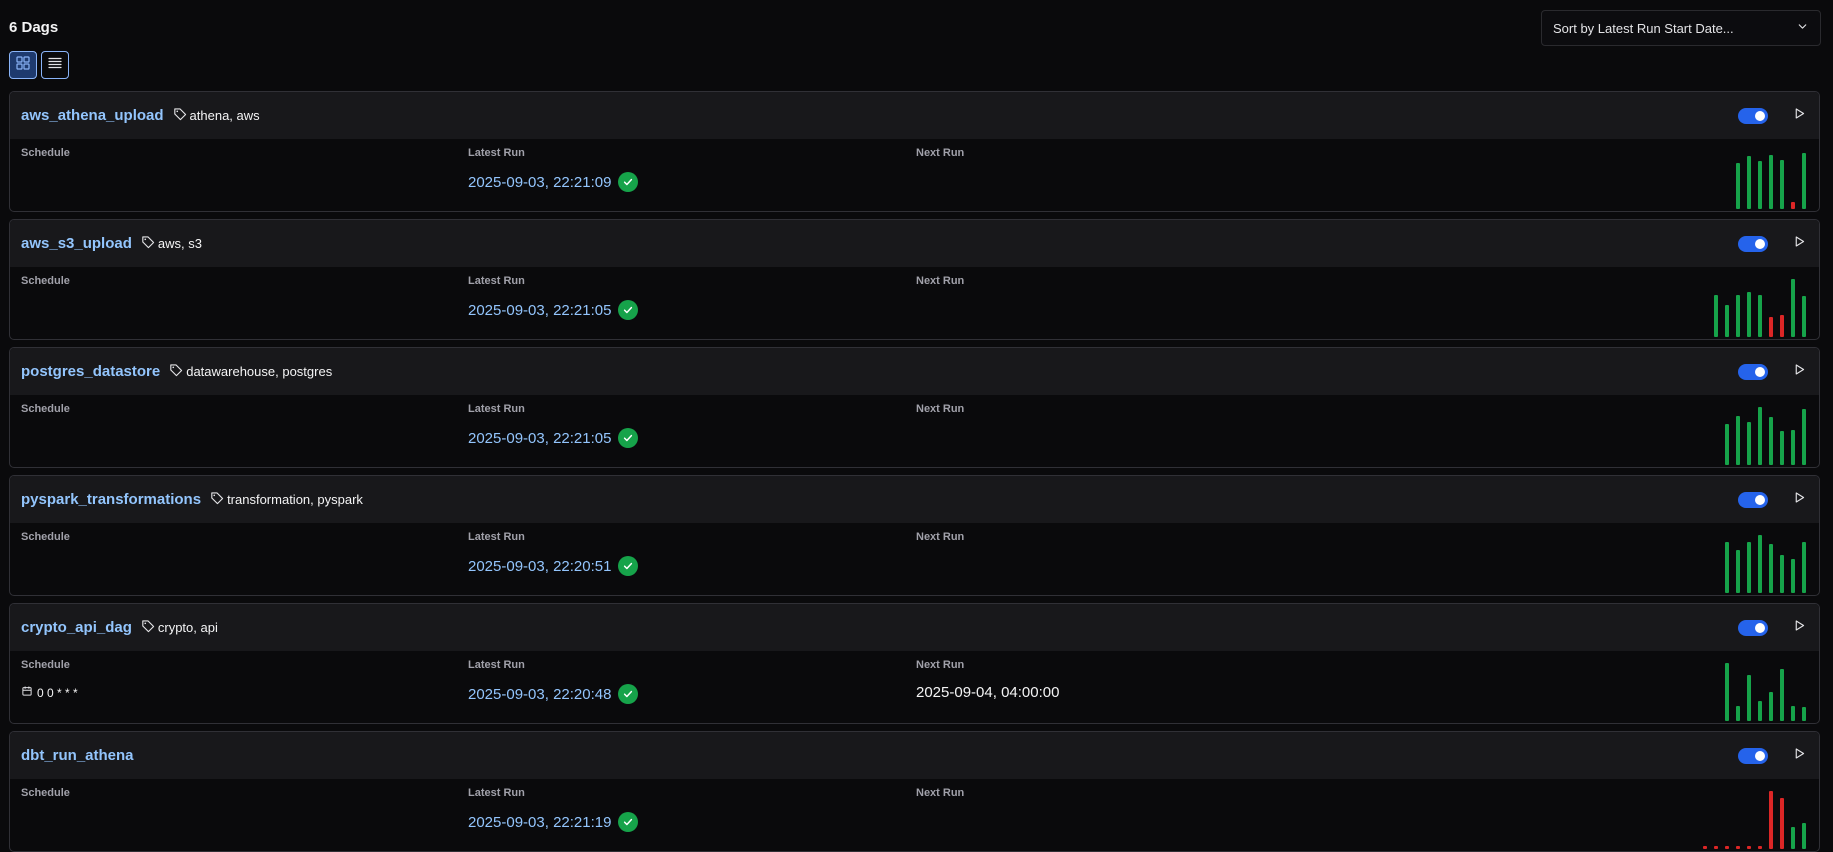 The height and width of the screenshot is (852, 1833). I want to click on dag-name-link: postgres_datastore, so click(90, 371).